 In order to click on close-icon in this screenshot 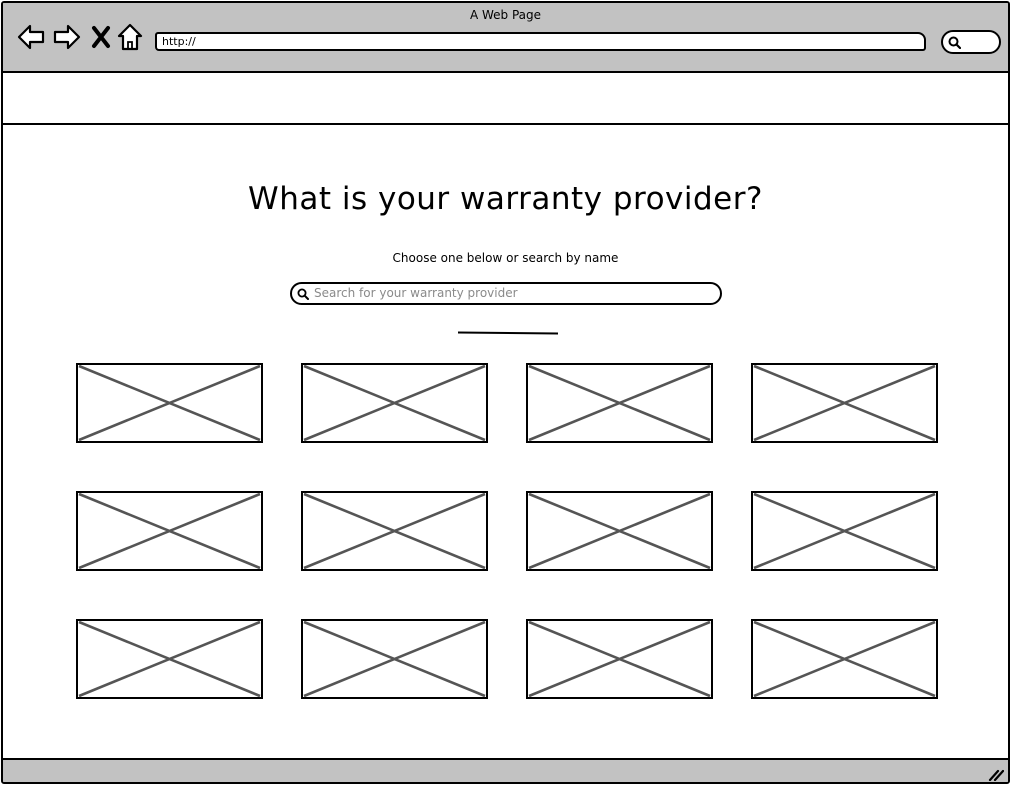, I will do `click(101, 37)`.